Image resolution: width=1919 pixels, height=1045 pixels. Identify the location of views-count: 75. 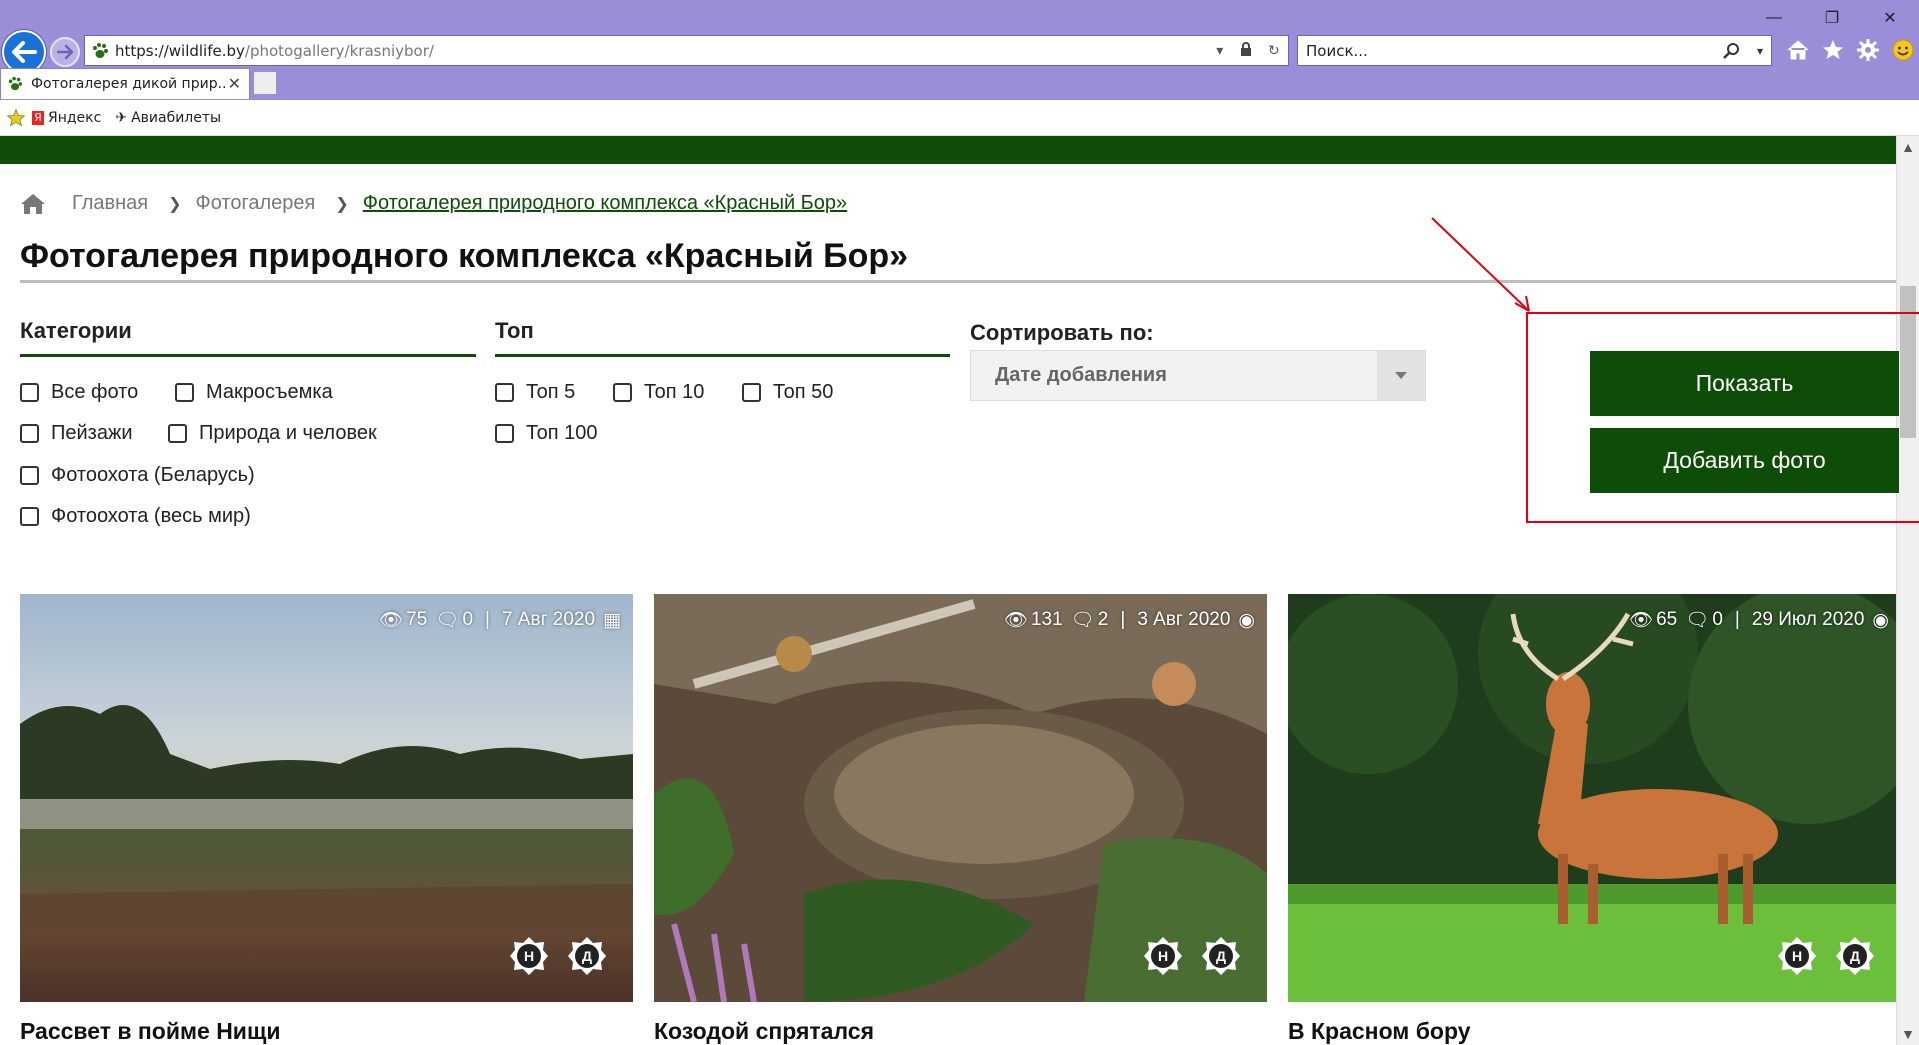
(417, 619).